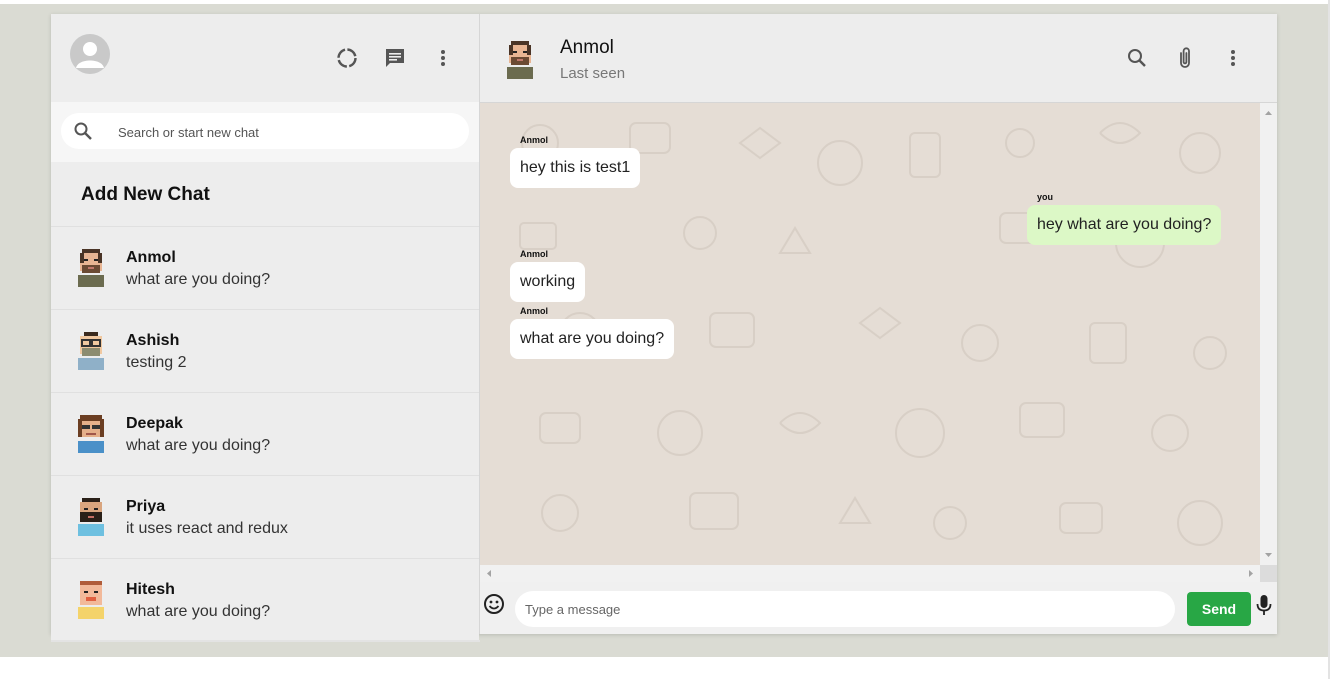 The width and height of the screenshot is (1340, 679). Describe the element at coordinates (265, 641) in the screenshot. I see `sidebar-bottom-rule` at that location.